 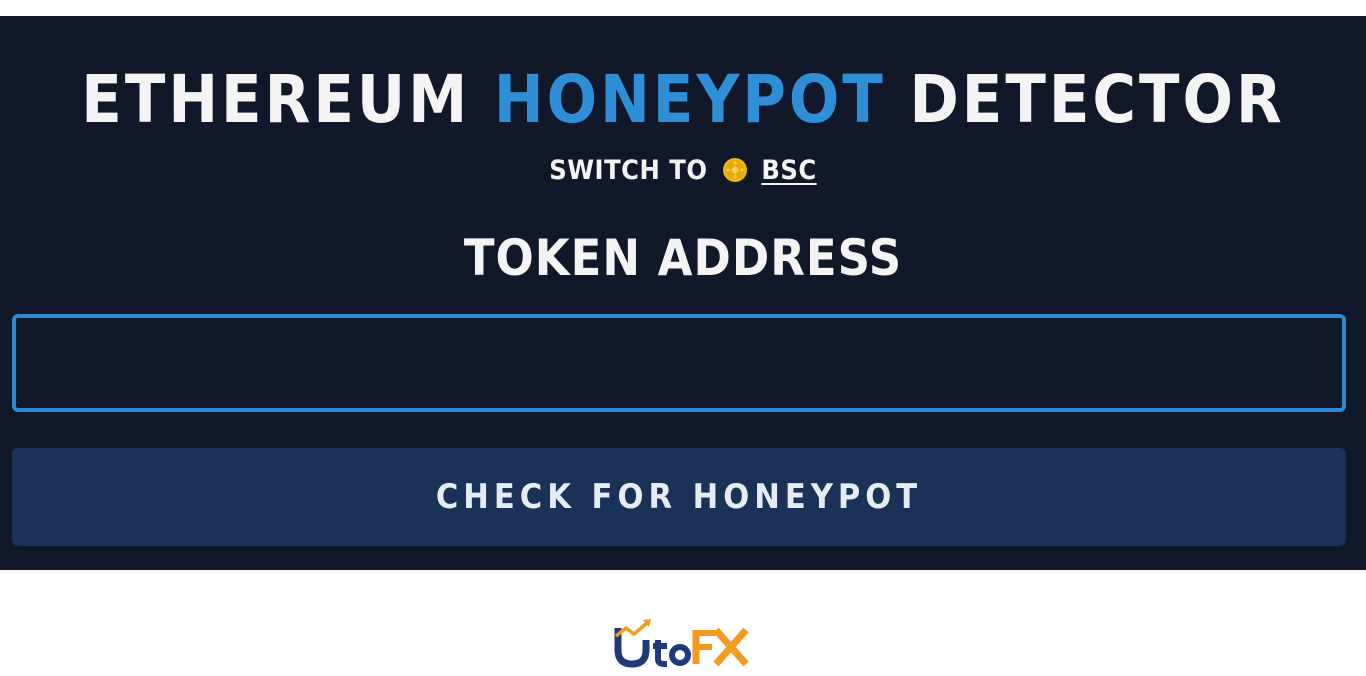 I want to click on token-address-input, so click(x=679, y=363).